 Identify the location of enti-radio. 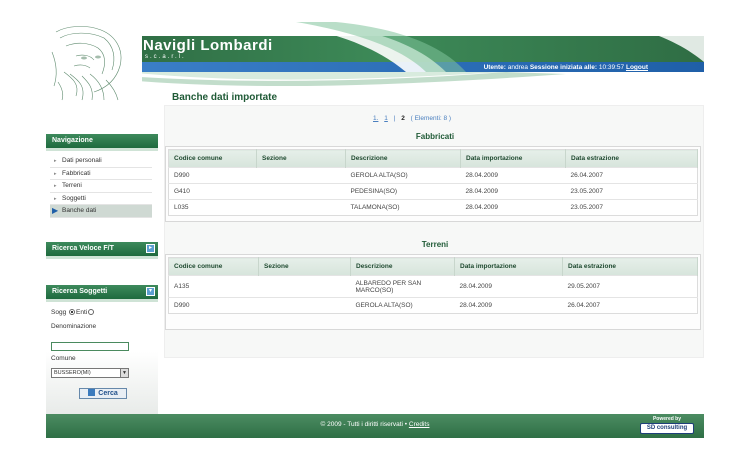
(91, 312).